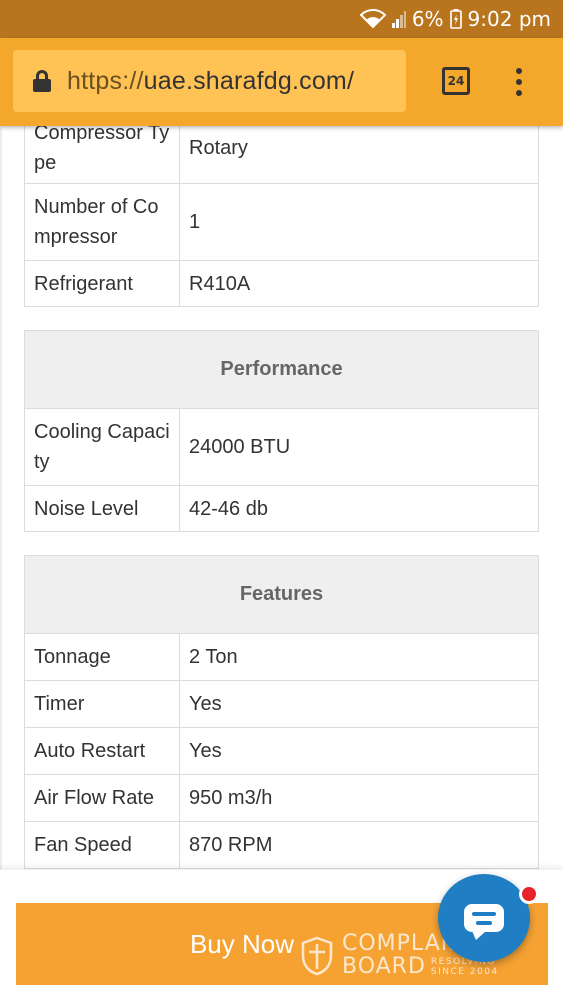 This screenshot has width=563, height=1000. What do you see at coordinates (484, 922) in the screenshot?
I see `chat-icon` at bounding box center [484, 922].